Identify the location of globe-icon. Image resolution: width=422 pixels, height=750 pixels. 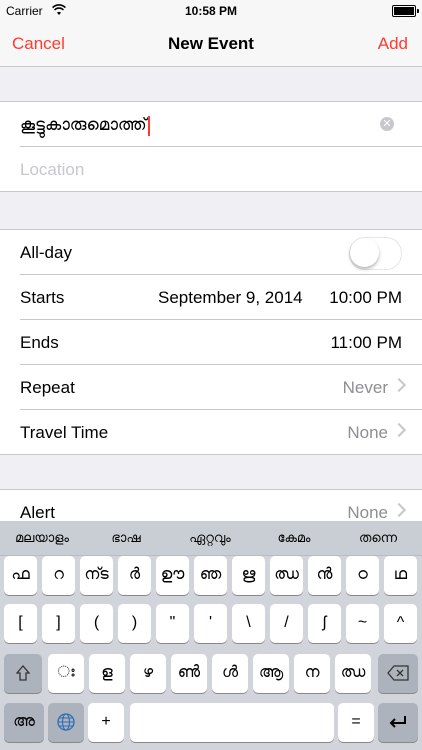
(66, 722).